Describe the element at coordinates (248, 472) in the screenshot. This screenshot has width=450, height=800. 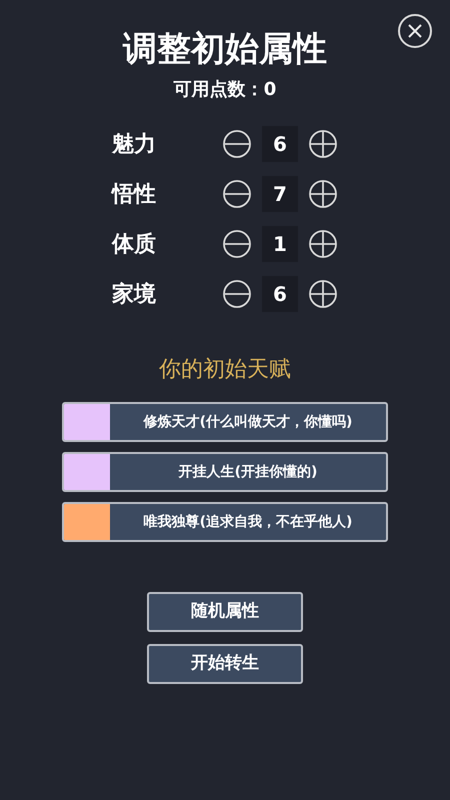
I see `talent-label: 开挂人生(开挂你懂的)` at that location.